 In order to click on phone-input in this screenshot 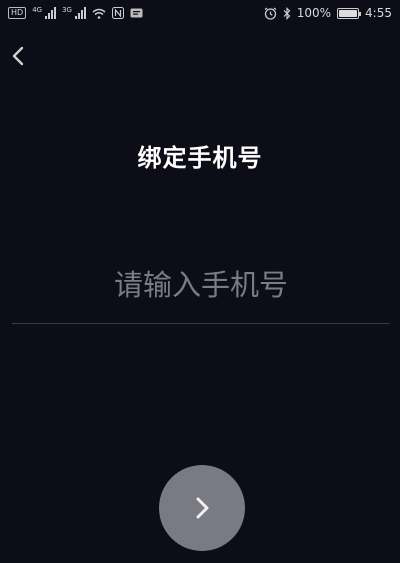, I will do `click(201, 285)`.